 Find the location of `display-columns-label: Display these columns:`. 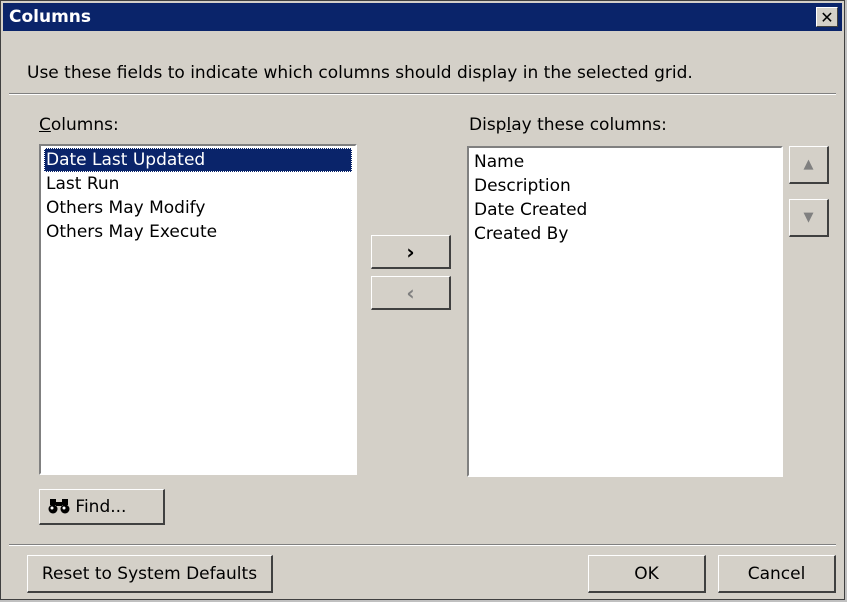

display-columns-label: Display these columns: is located at coordinates (568, 125).